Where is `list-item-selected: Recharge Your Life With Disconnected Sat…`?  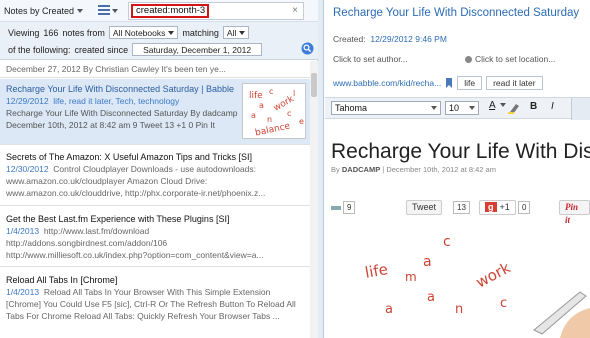 list-item-selected: Recharge Your Life With Disconnected Sat… is located at coordinates (155, 112).